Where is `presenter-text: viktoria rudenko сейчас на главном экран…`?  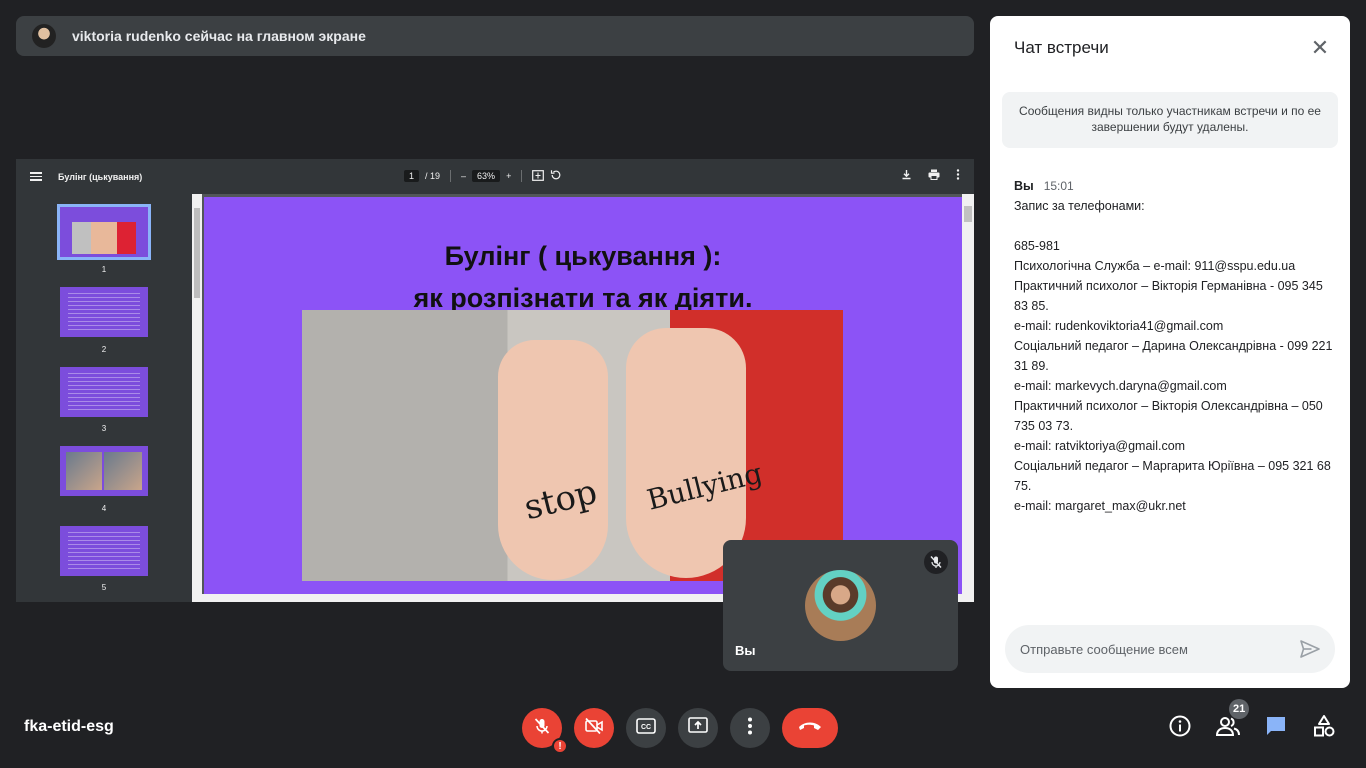 presenter-text: viktoria rudenko сейчас на главном экран… is located at coordinates (219, 36).